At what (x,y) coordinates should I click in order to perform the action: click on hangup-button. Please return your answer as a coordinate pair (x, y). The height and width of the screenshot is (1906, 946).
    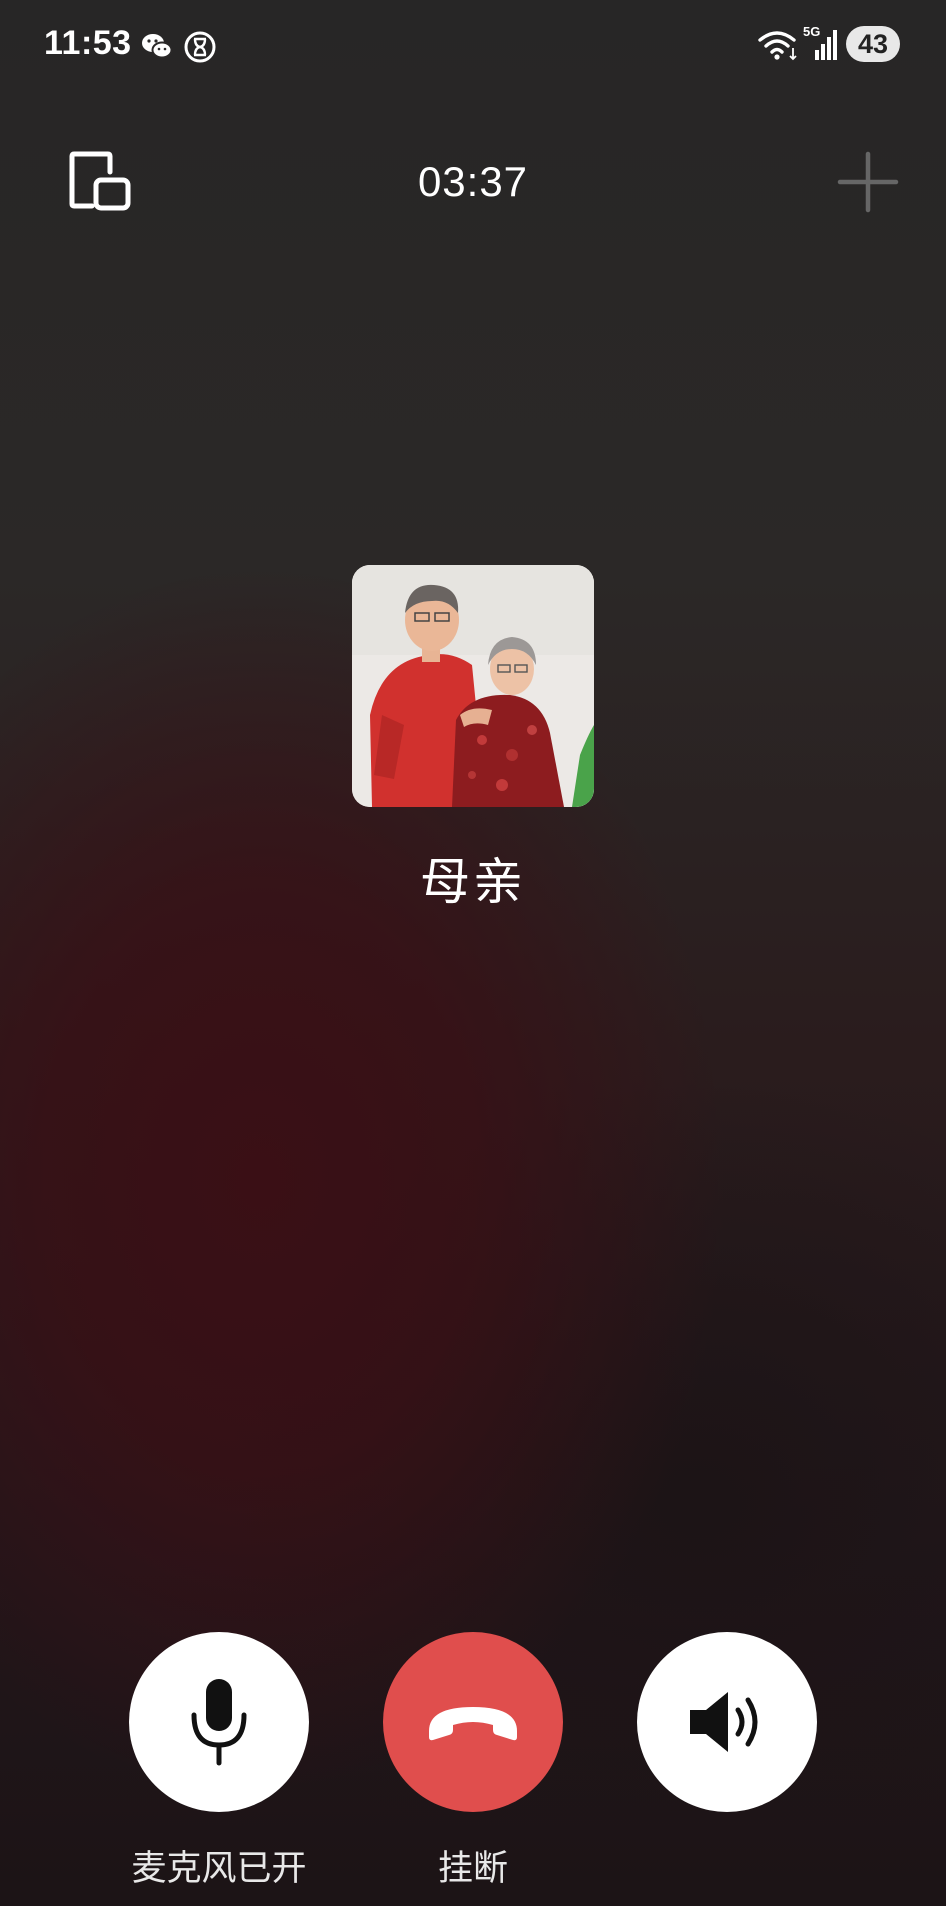
    Looking at the image, I should click on (473, 1722).